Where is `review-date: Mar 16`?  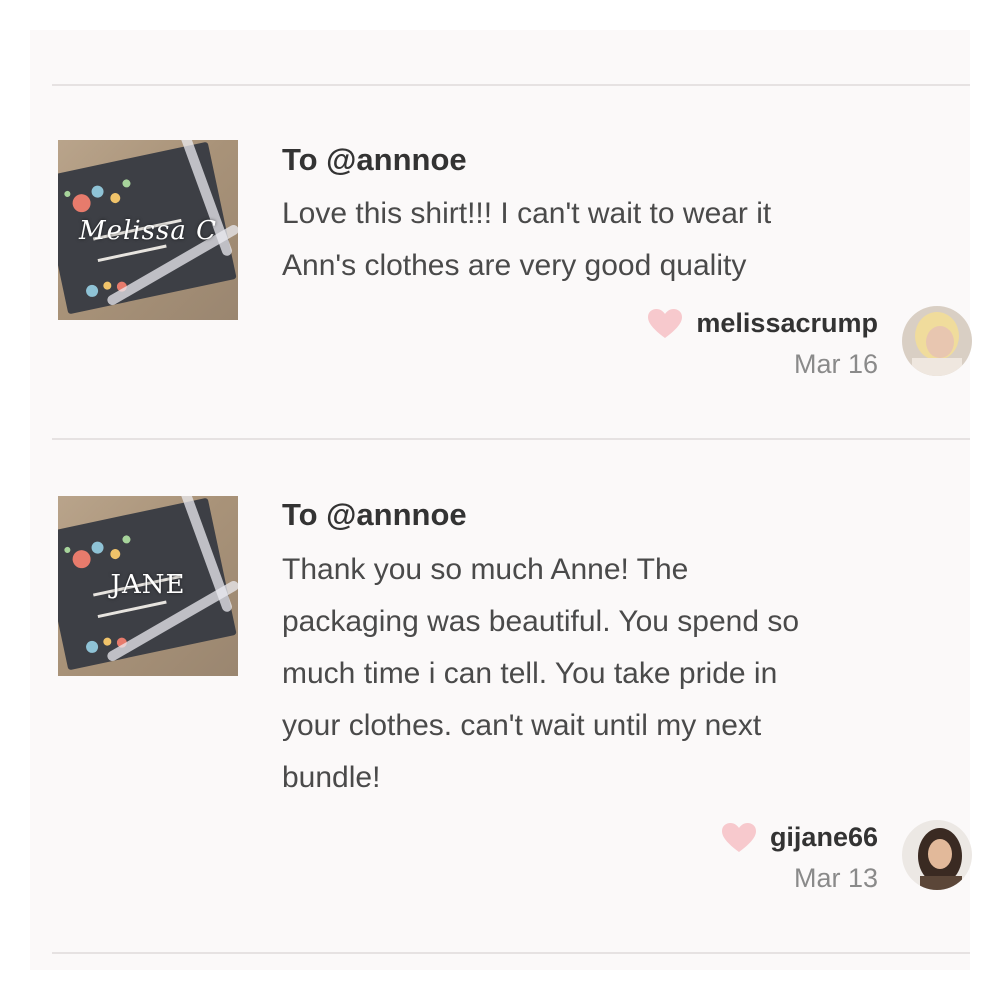 review-date: Mar 16 is located at coordinates (835, 364).